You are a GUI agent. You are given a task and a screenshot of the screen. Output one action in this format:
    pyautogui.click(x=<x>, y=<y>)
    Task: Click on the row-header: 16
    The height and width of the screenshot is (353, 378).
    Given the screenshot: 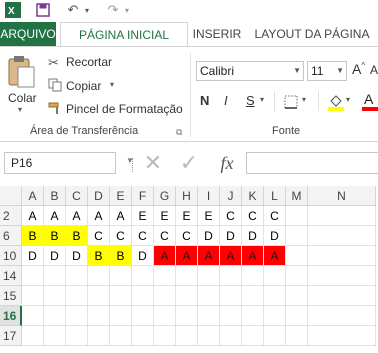 What is the action you would take?
    pyautogui.click(x=11, y=316)
    